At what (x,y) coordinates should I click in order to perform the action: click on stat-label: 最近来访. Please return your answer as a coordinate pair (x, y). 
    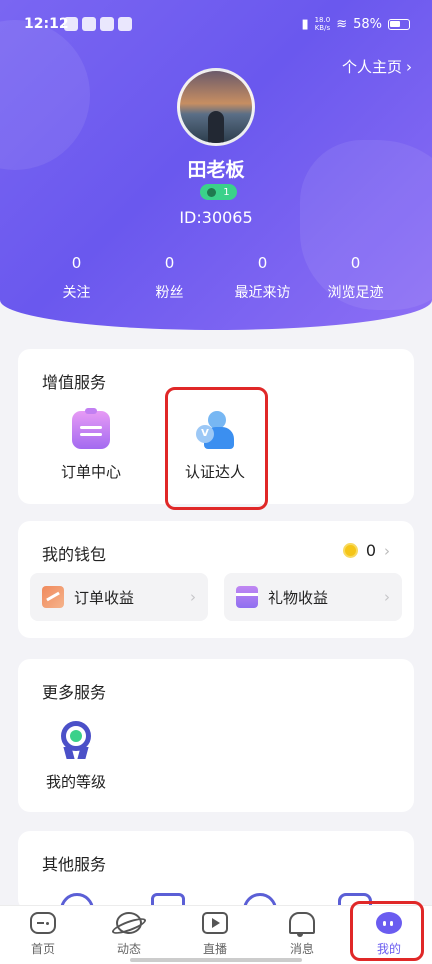
    Looking at the image, I should click on (262, 293).